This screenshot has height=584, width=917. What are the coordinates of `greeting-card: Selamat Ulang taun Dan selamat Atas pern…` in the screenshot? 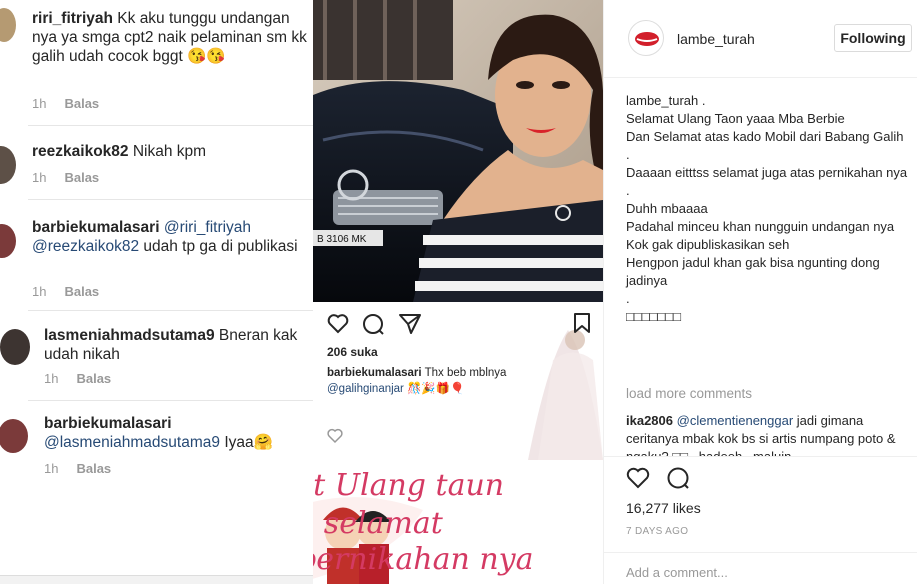 It's located at (458, 522).